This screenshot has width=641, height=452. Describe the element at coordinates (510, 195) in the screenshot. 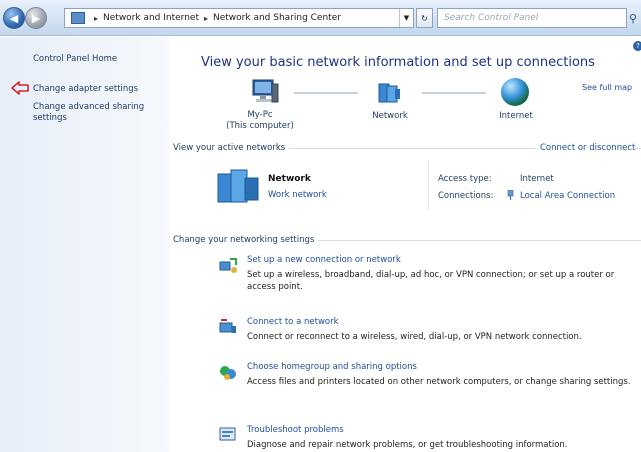

I see `plug-icon` at that location.